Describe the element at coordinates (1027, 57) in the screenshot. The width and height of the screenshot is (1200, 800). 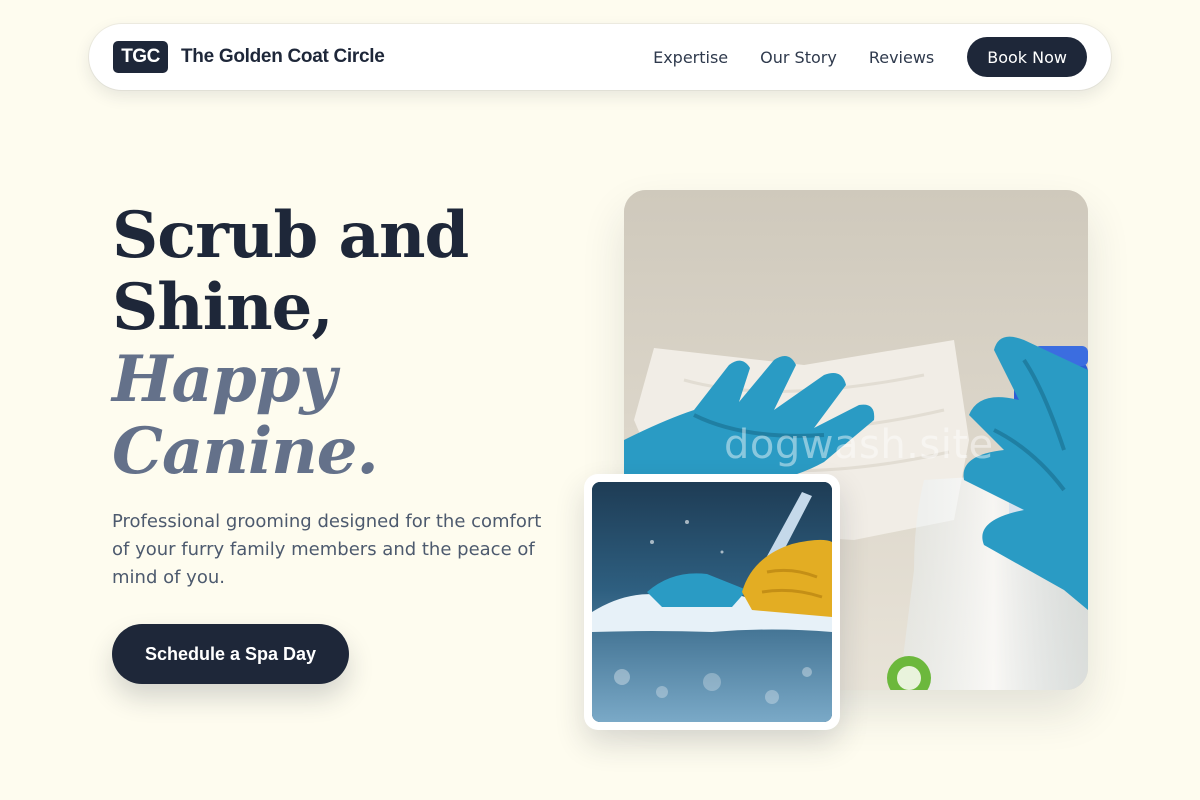
I see `book-now-button: Book Now` at that location.